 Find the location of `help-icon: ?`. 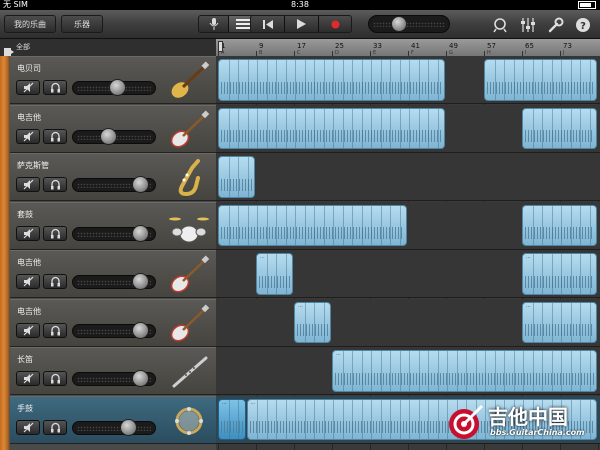

help-icon: ? is located at coordinates (583, 25).